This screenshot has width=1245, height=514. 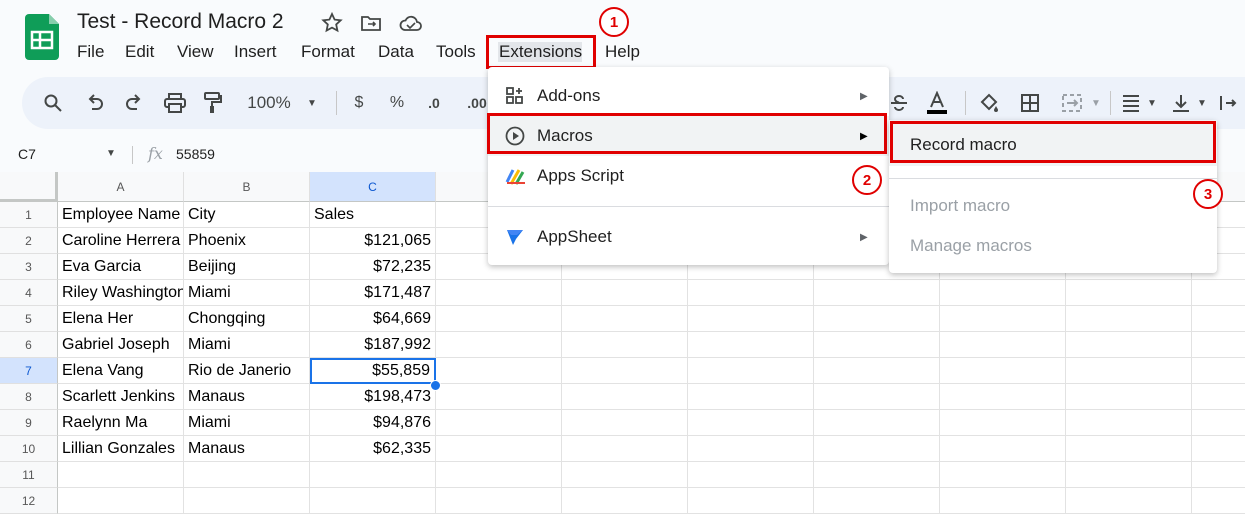 I want to click on formula-input: 55859, so click(x=195, y=154).